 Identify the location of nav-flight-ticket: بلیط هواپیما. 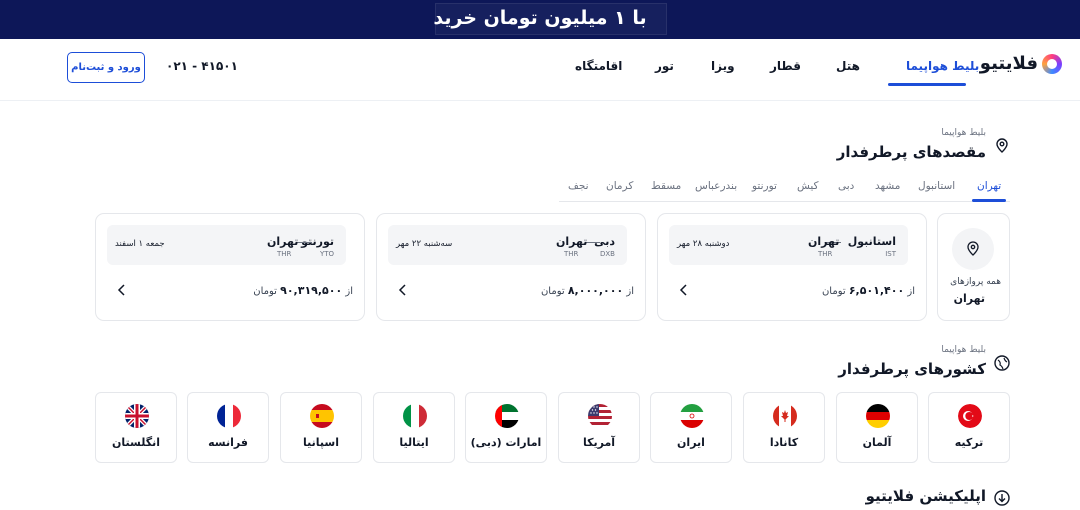
(942, 66).